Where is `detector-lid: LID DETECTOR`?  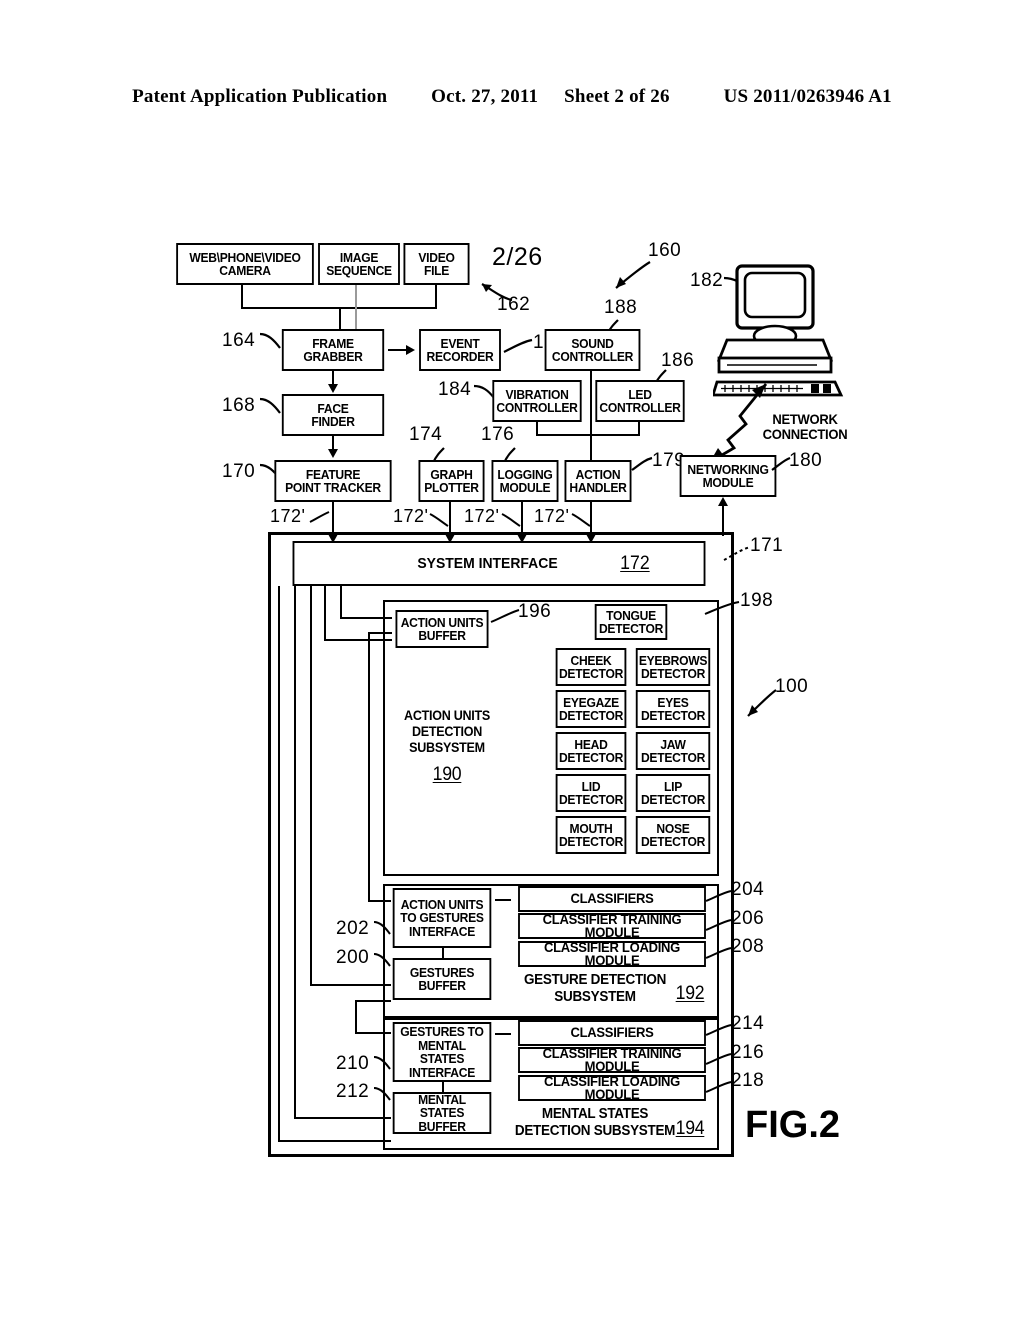
detector-lid: LID DETECTOR is located at coordinates (591, 793).